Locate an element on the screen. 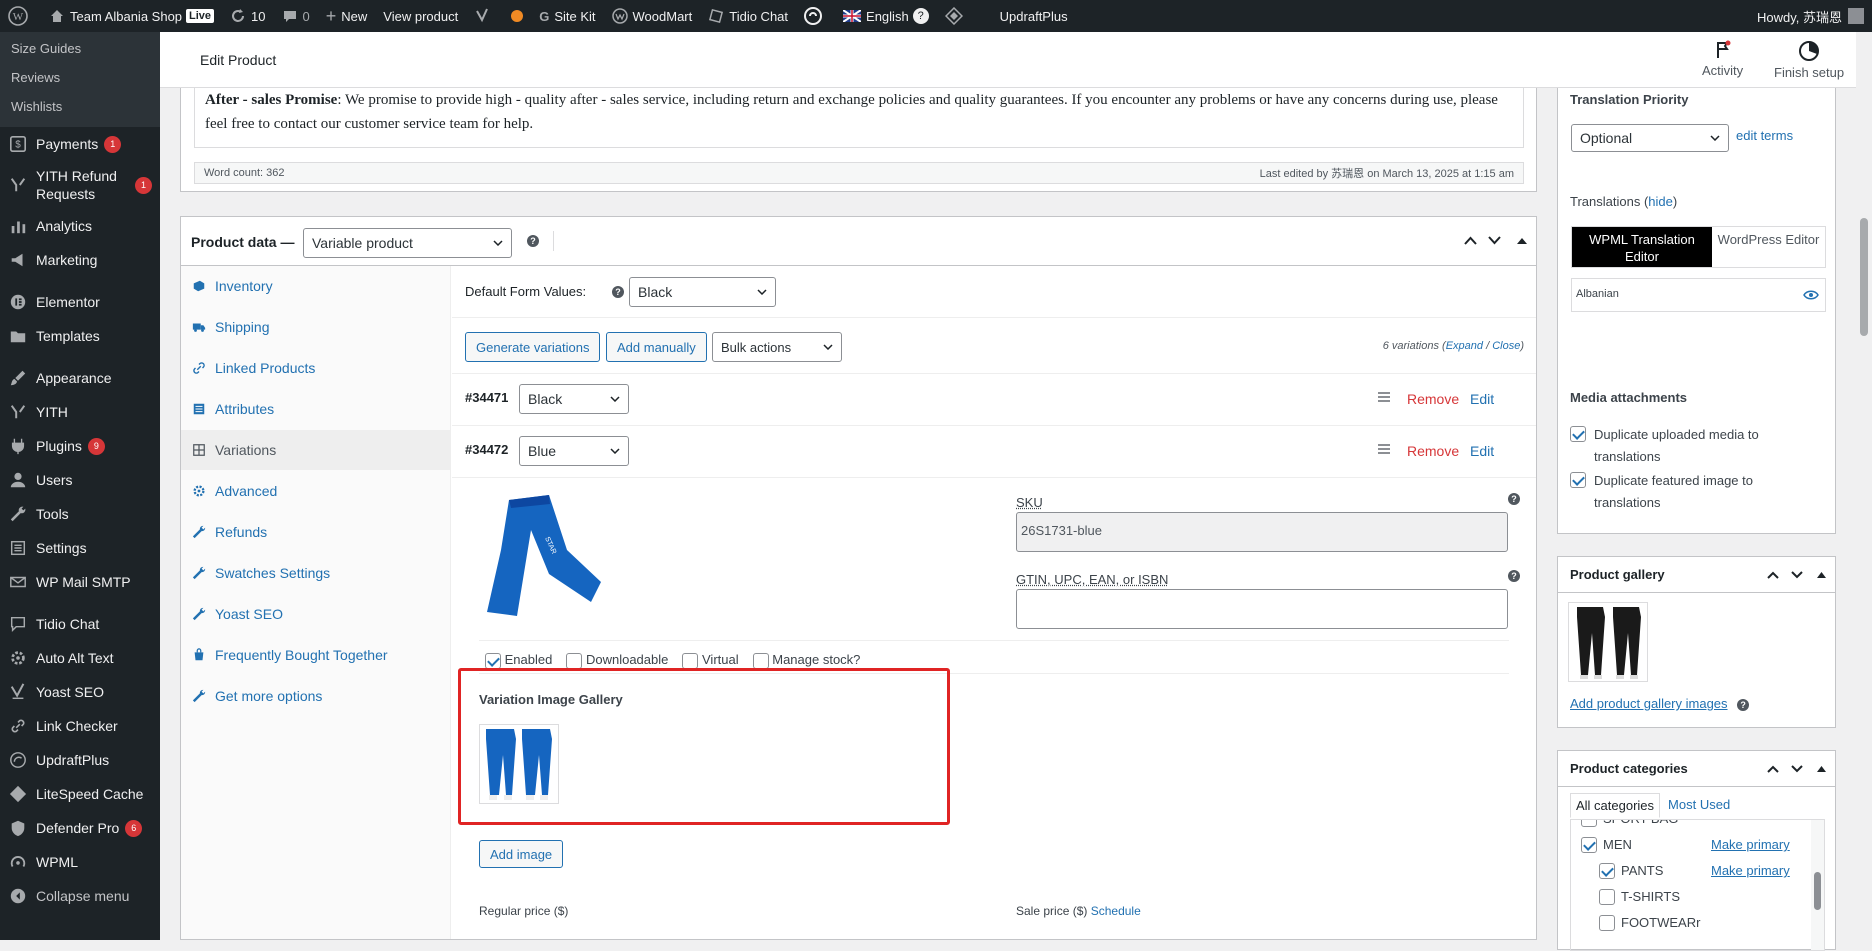  hide-link: hide is located at coordinates (1660, 201).